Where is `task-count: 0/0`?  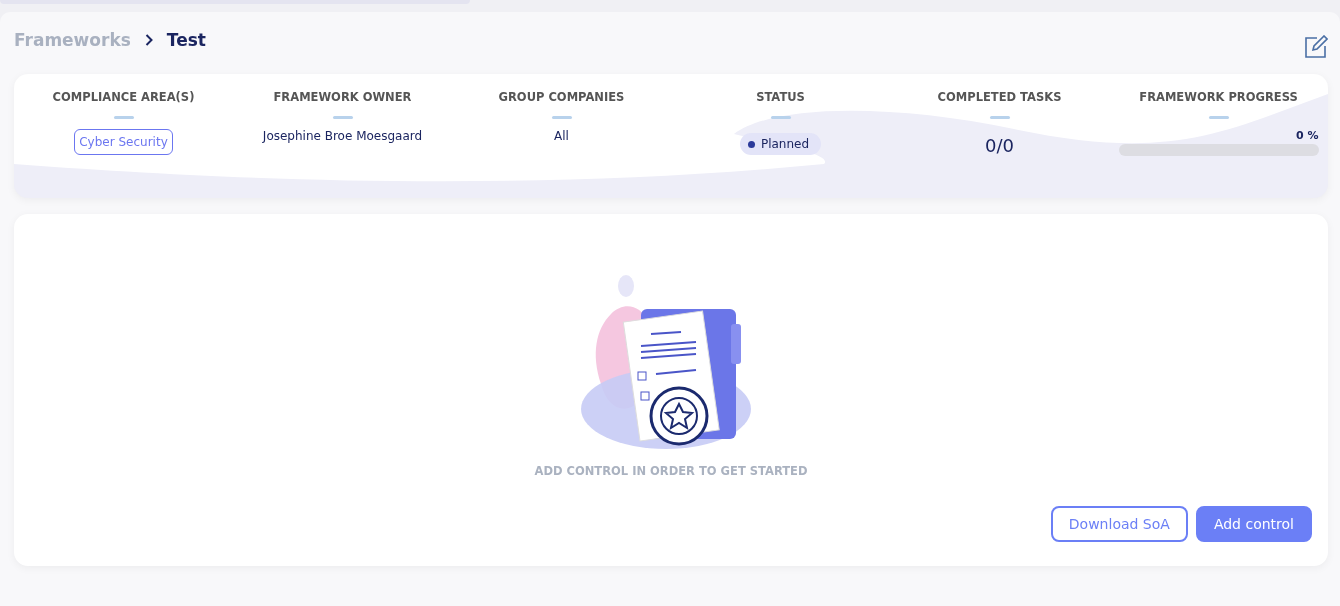
task-count: 0/0 is located at coordinates (999, 145).